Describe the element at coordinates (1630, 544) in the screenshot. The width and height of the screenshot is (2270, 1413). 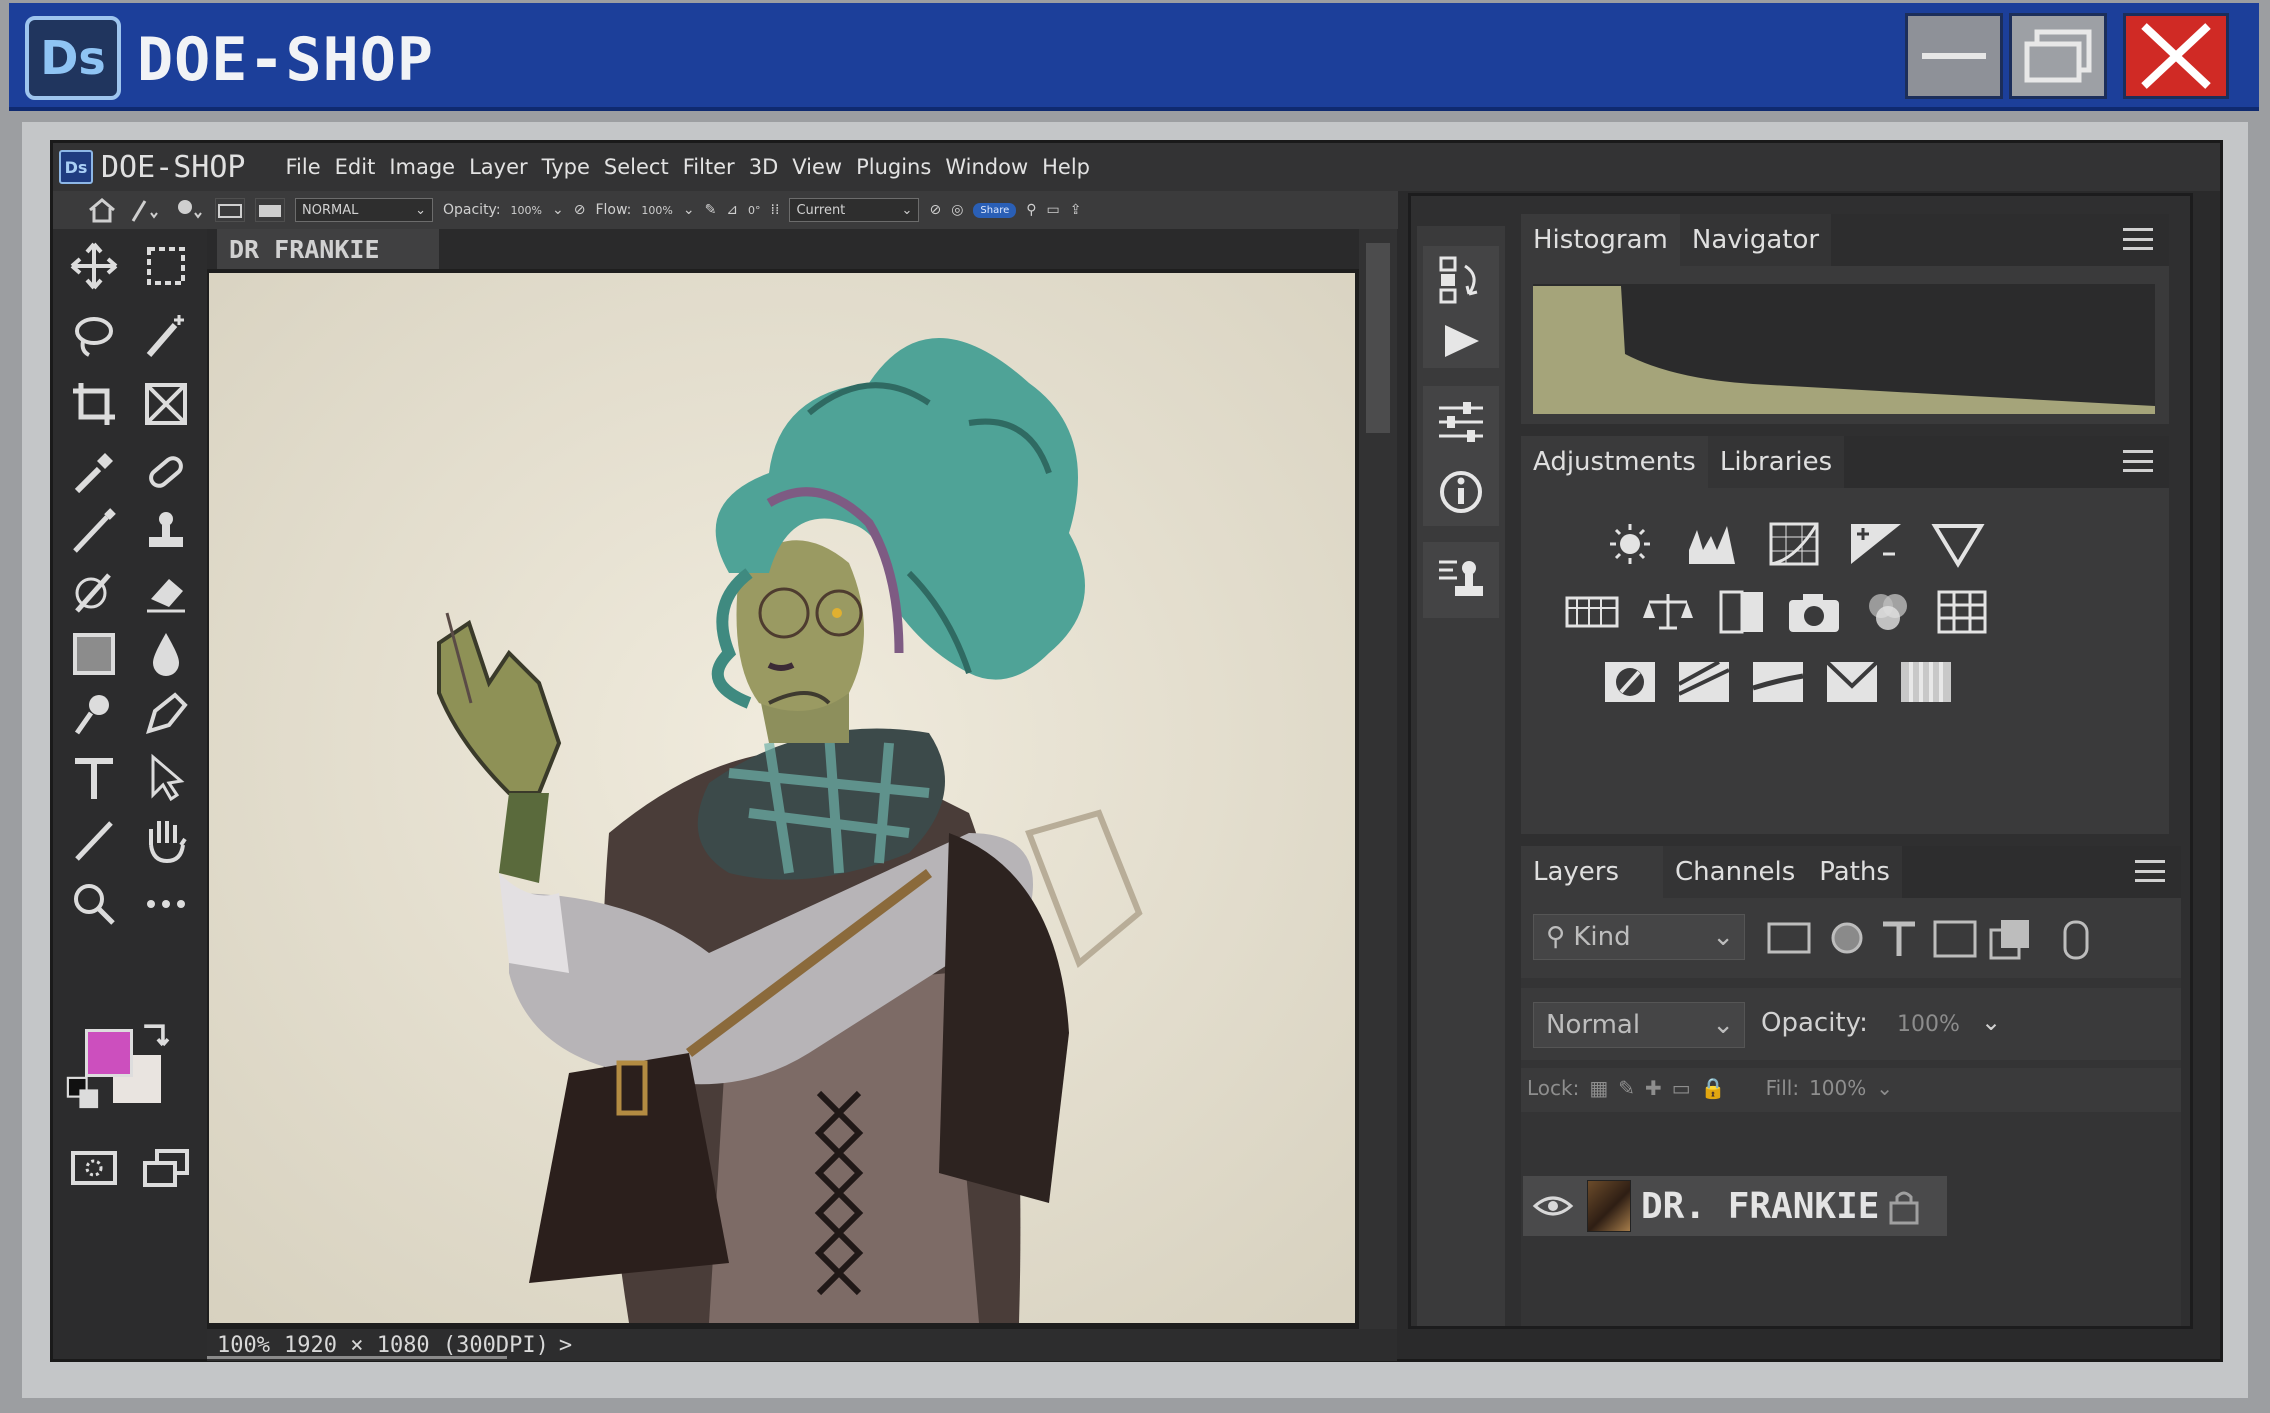
I see `brightness-icon` at that location.